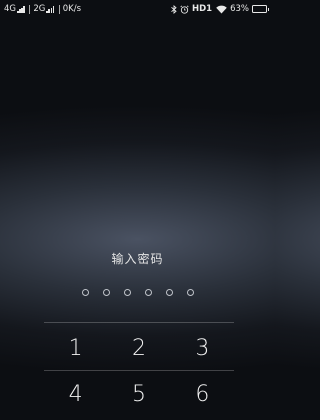  Describe the element at coordinates (202, 9) in the screenshot. I see `hd-label: HD1` at that location.